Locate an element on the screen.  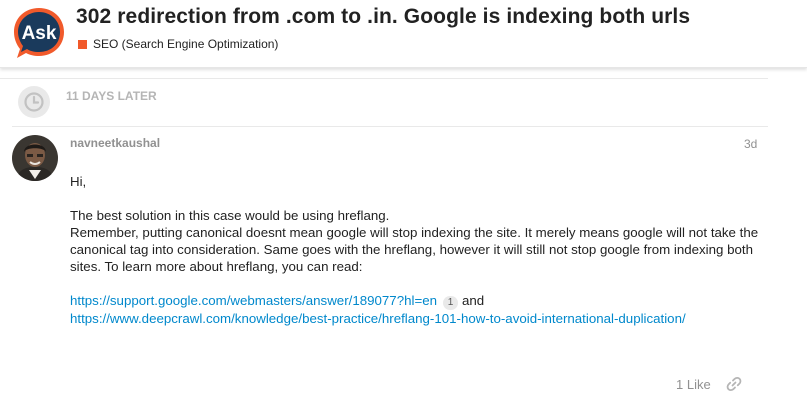
avatar is located at coordinates (35, 158).